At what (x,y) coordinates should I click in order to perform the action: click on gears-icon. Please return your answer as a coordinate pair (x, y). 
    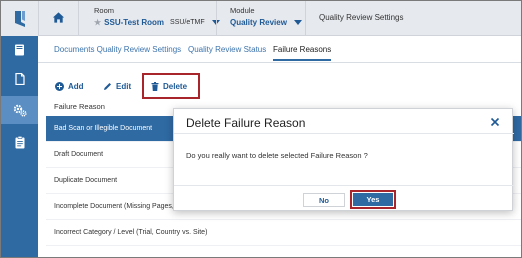
    Looking at the image, I should click on (20, 110).